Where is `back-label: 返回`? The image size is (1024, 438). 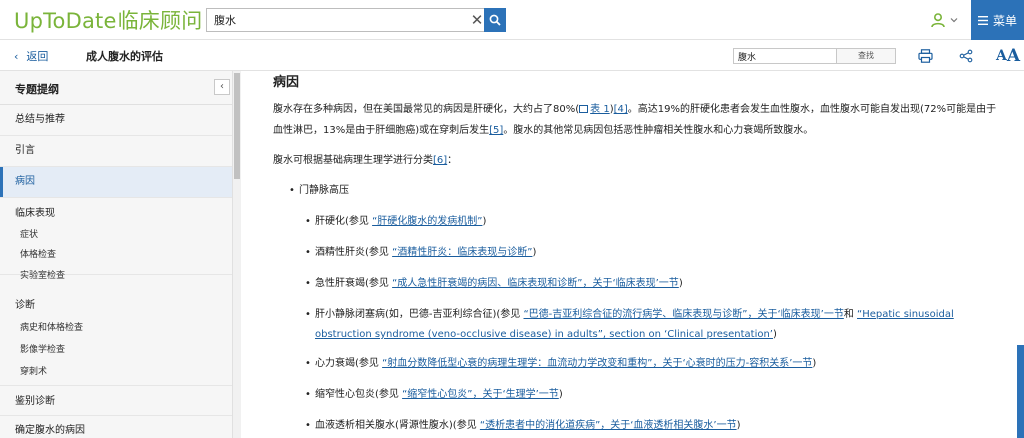 back-label: 返回 is located at coordinates (37, 56).